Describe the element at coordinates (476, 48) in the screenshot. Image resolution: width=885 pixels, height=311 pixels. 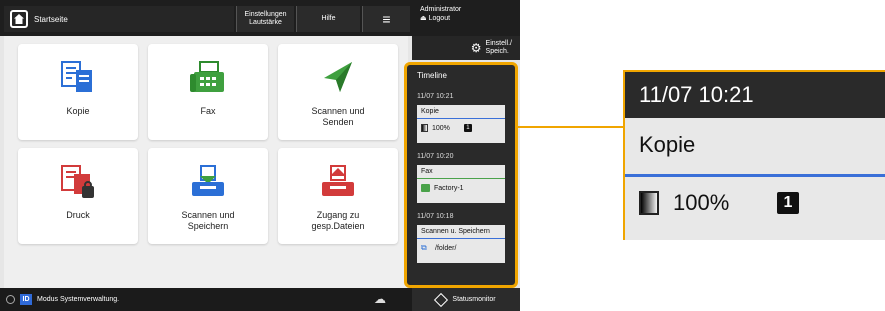
I see `gear-icon: ⚙` at that location.